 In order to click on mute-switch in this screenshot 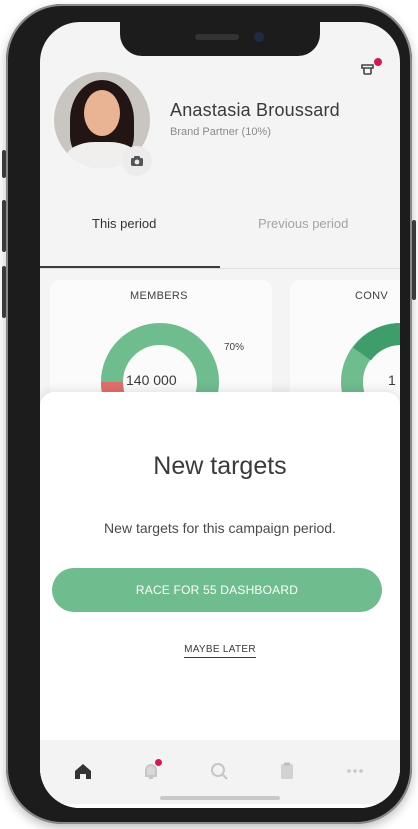, I will do `click(4, 164)`.